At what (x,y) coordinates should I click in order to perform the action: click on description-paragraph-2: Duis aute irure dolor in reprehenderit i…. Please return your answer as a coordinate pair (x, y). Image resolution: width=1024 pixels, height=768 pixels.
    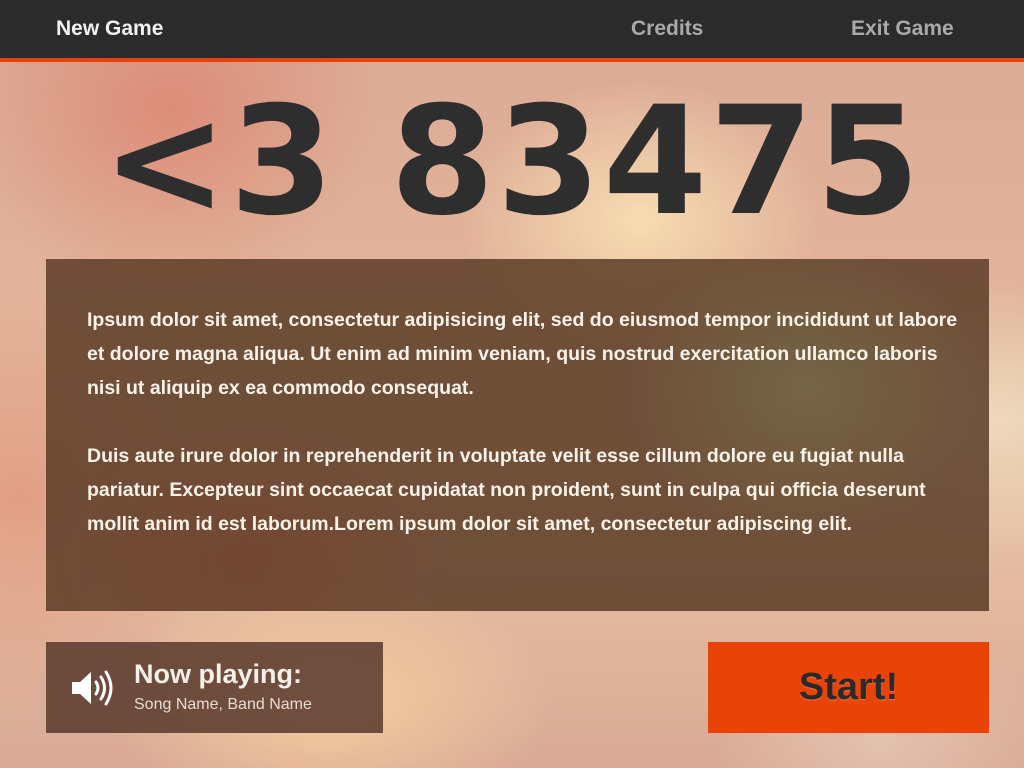
    Looking at the image, I should click on (506, 490).